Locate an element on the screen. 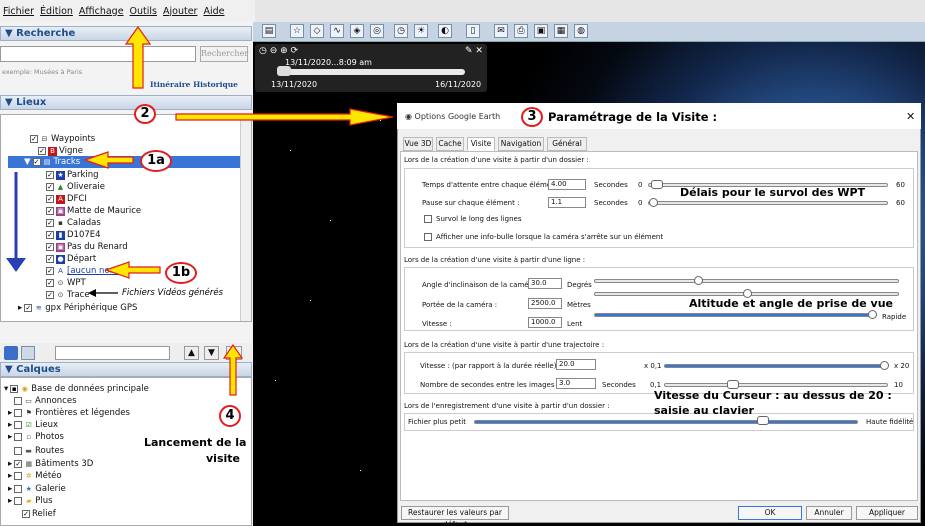  arrow-up-play is located at coordinates (233, 369).